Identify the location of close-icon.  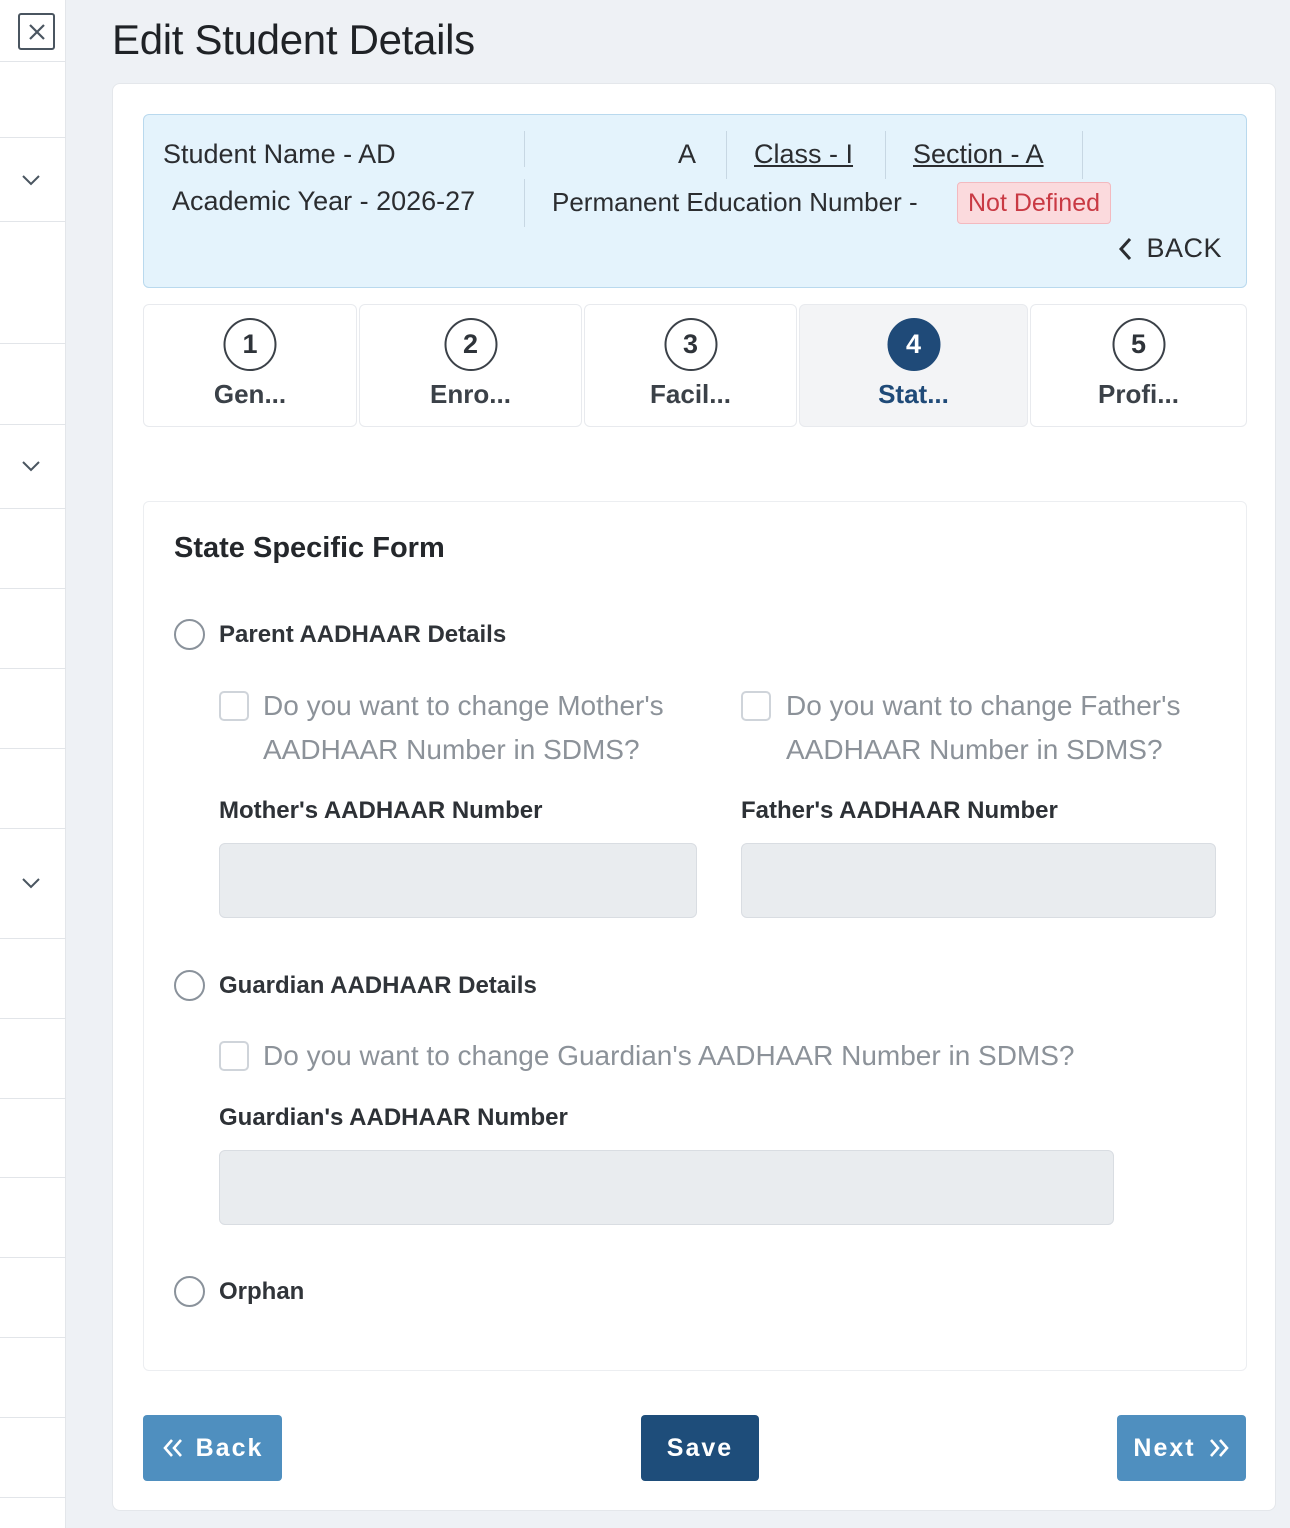
(36, 31).